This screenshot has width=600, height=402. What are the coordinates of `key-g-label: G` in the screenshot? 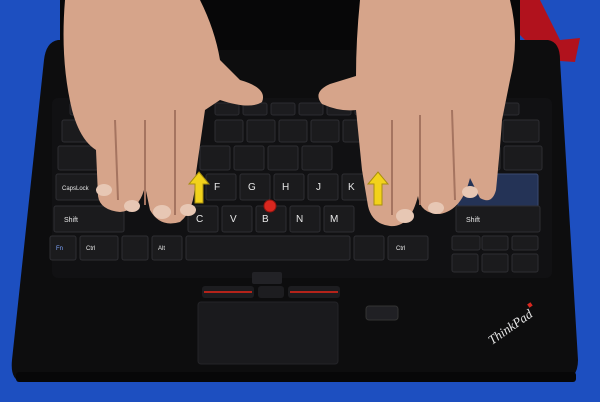 It's located at (252, 187).